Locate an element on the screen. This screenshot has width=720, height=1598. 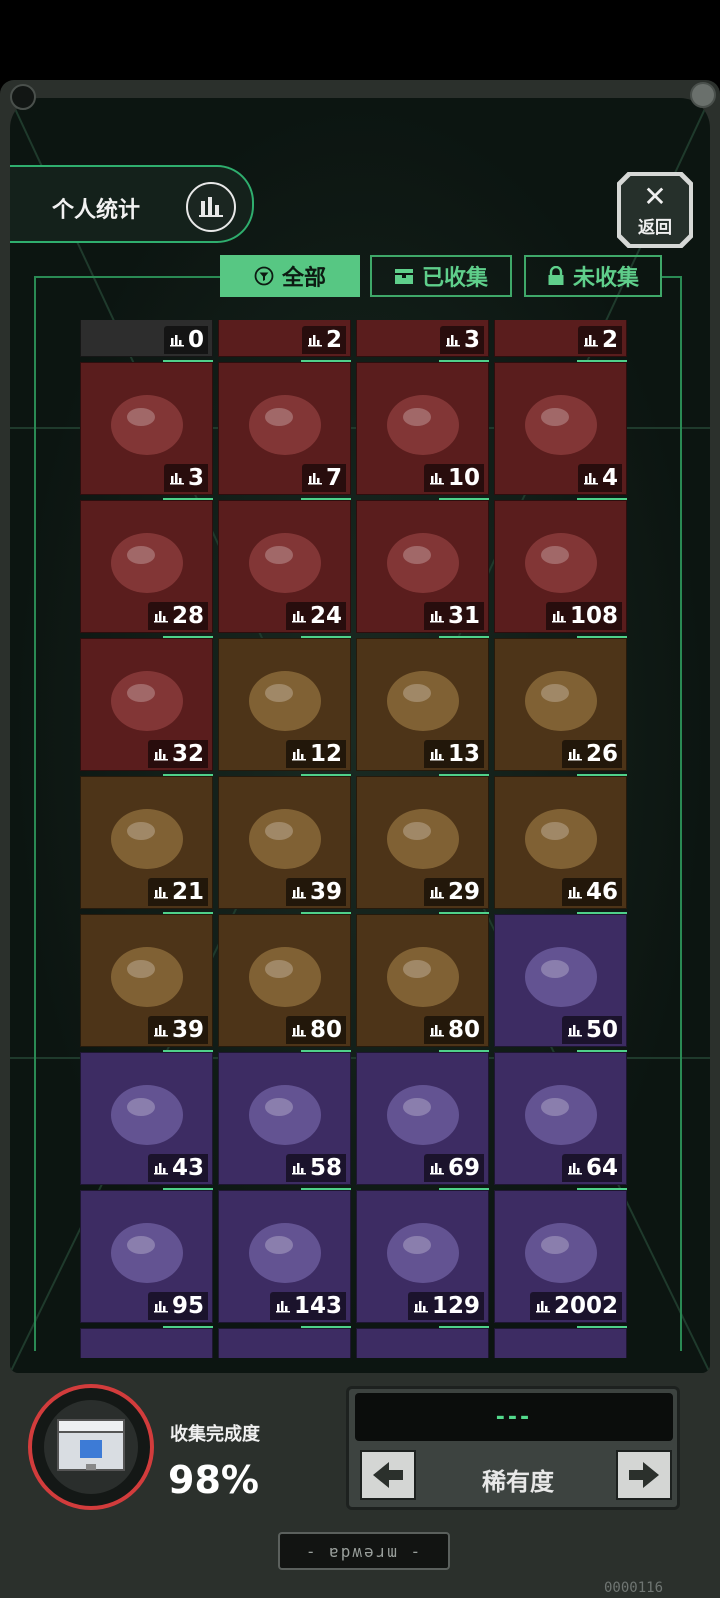
collection-item: 26 is located at coordinates (560, 704).